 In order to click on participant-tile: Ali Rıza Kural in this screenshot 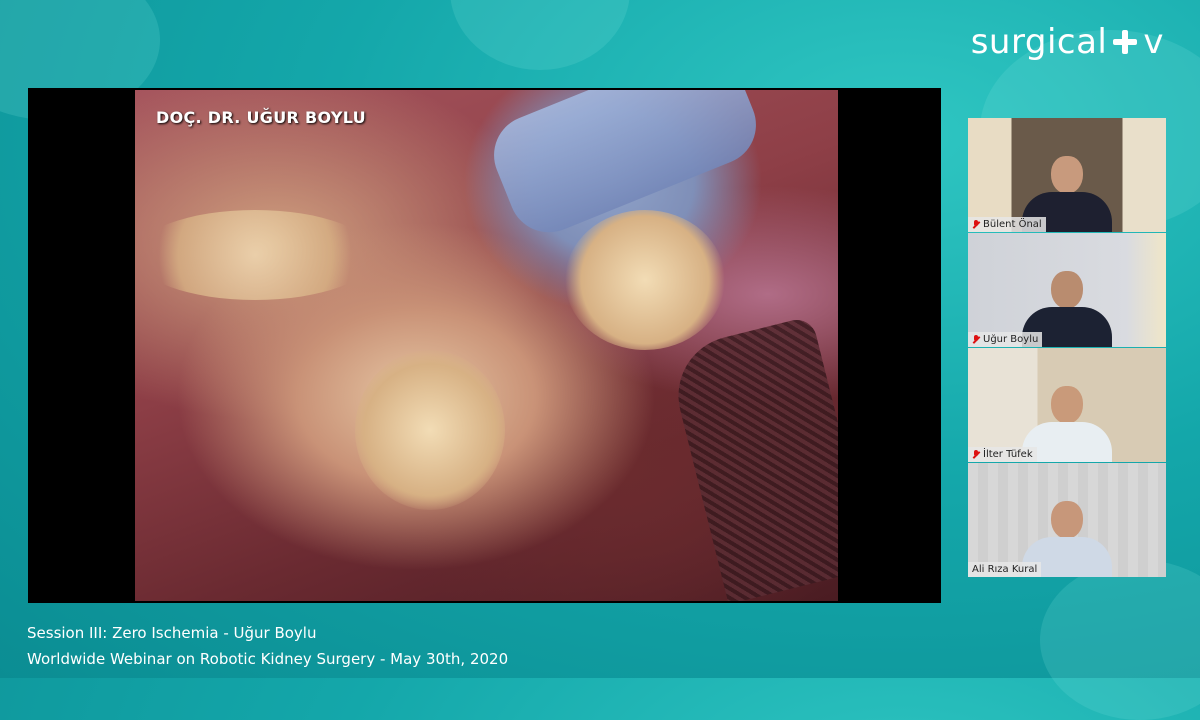, I will do `click(1067, 520)`.